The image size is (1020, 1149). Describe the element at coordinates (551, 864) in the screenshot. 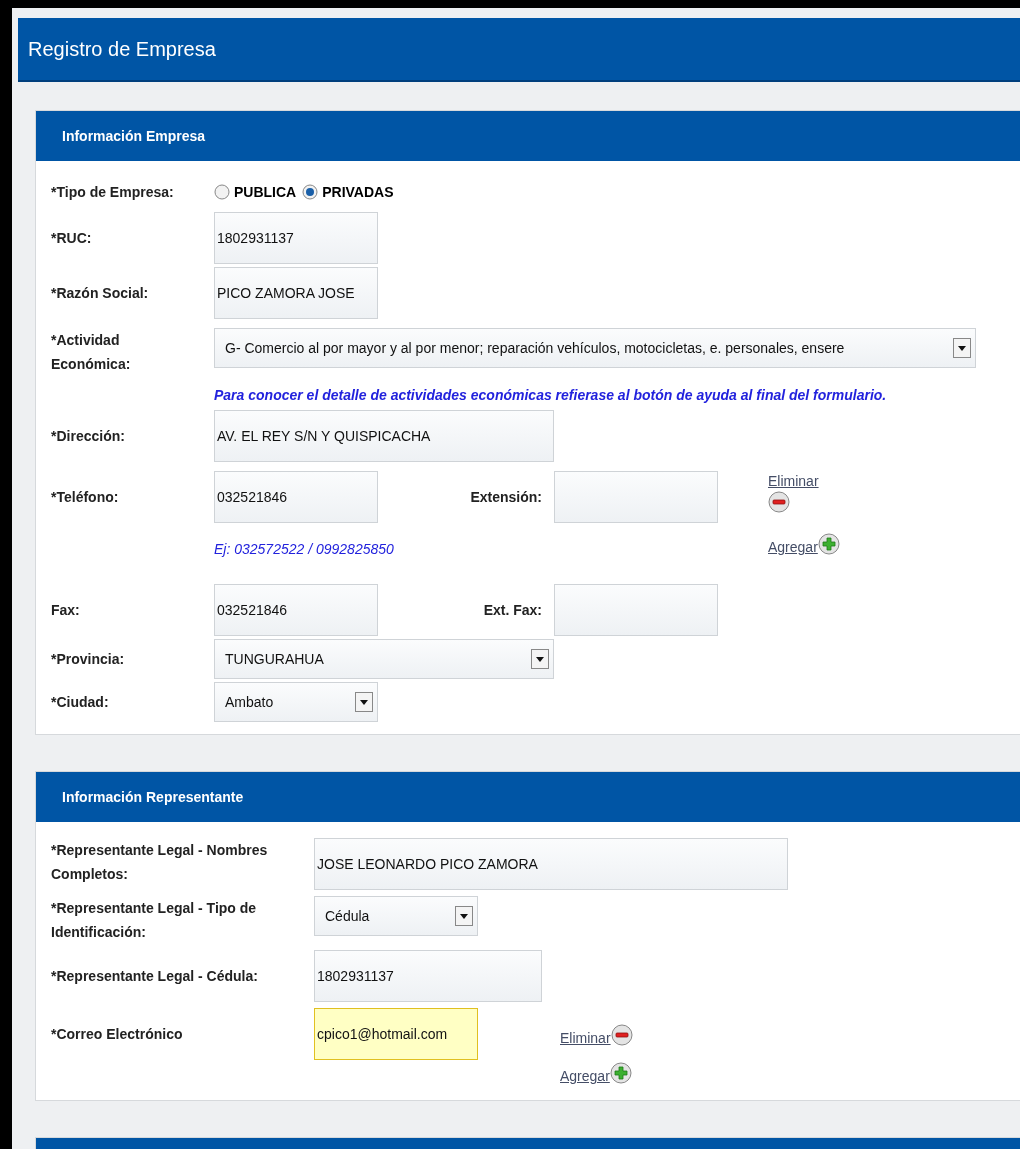

I see `input-field: JOSE LEONARDO PICO ZAMORA` at that location.